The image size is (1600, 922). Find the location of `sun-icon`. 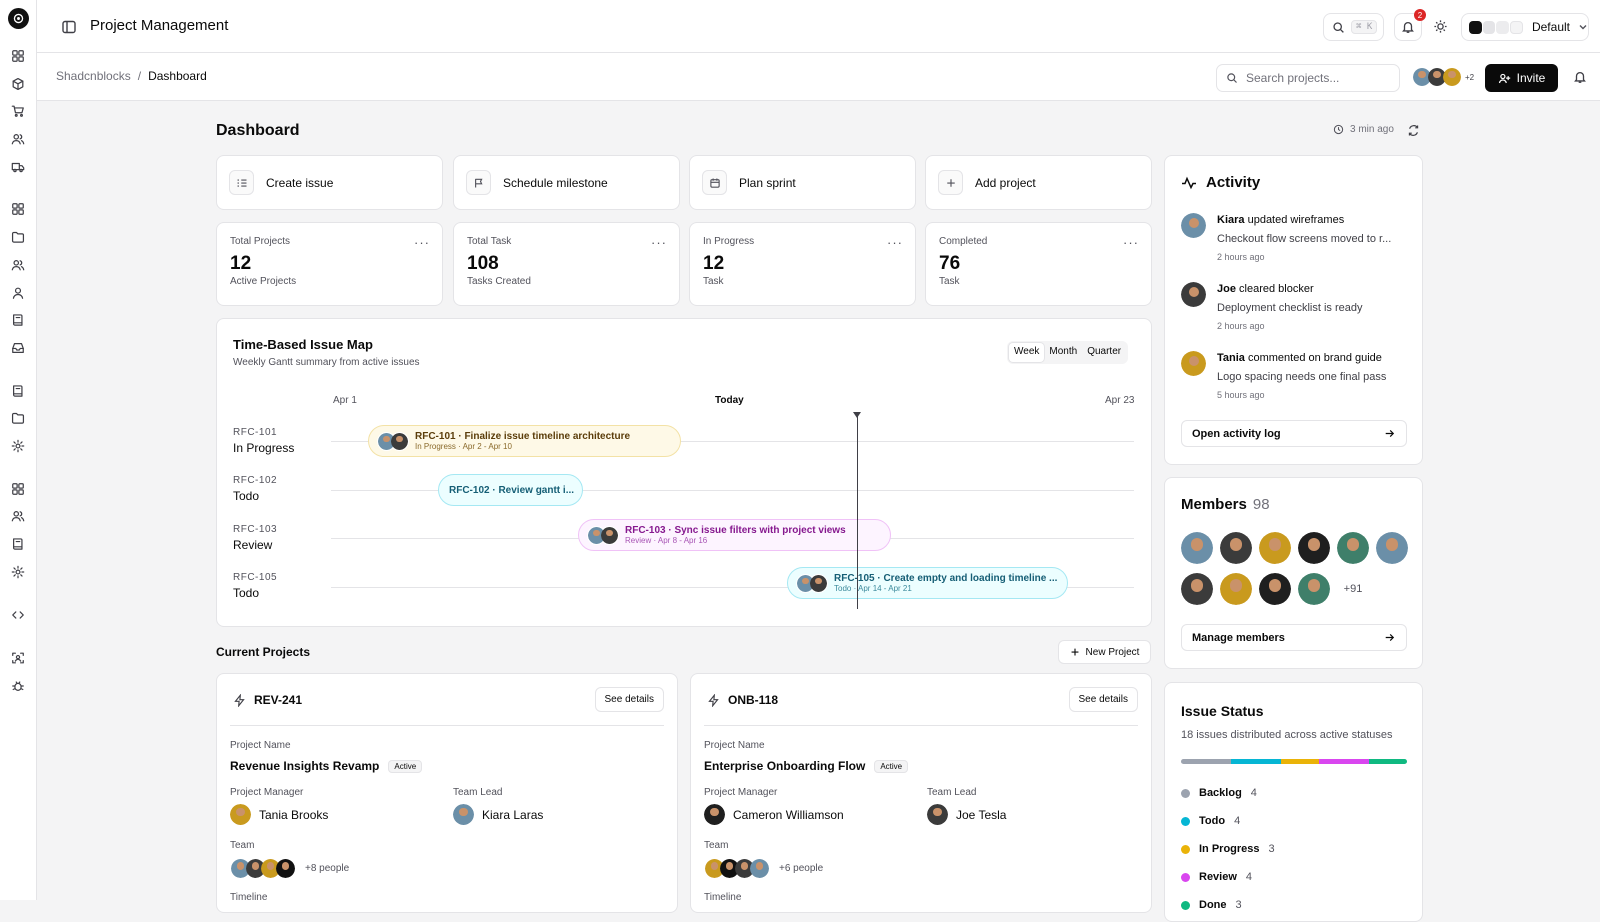

sun-icon is located at coordinates (1440, 26).